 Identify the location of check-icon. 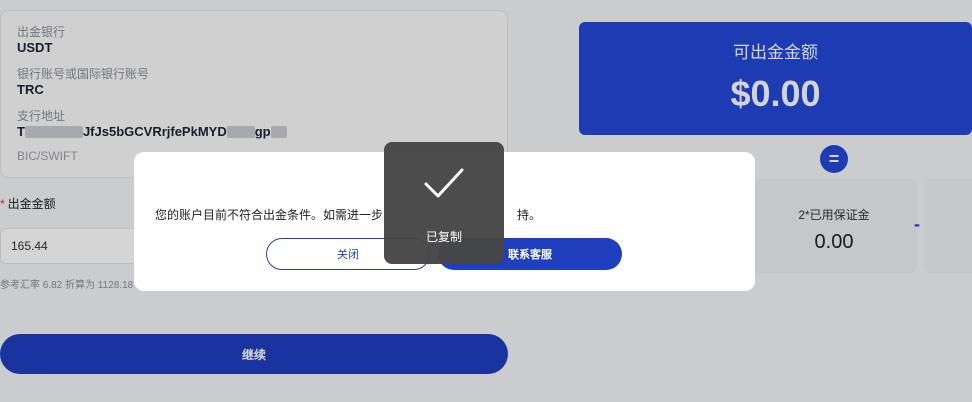
(444, 183).